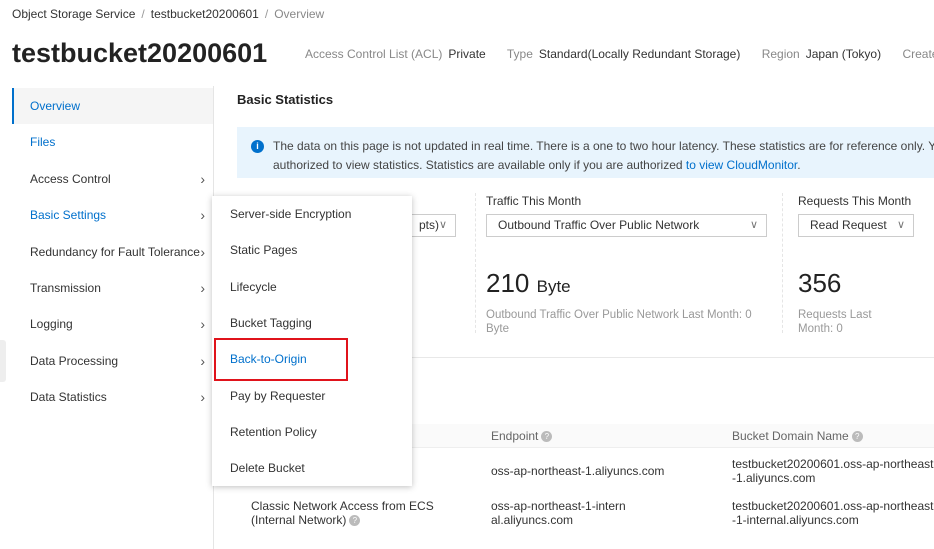  What do you see at coordinates (312, 214) in the screenshot?
I see `menu-item-server-side-encryption: Server-side Encryption` at bounding box center [312, 214].